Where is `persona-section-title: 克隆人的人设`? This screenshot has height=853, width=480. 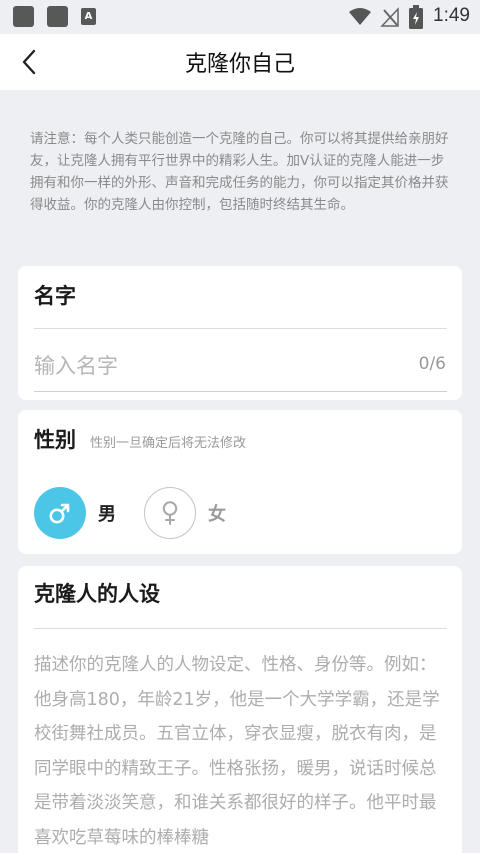 persona-section-title: 克隆人的人设 is located at coordinates (97, 594).